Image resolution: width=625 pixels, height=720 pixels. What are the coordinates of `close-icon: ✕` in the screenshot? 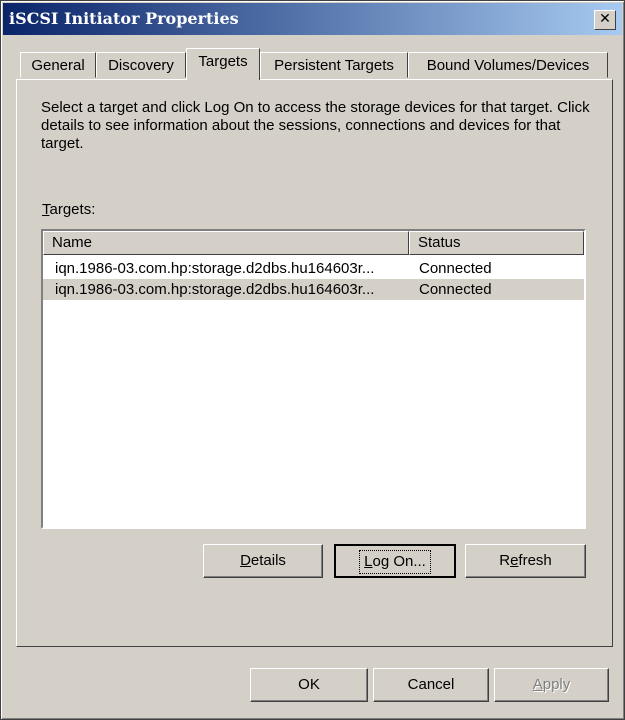 It's located at (605, 20).